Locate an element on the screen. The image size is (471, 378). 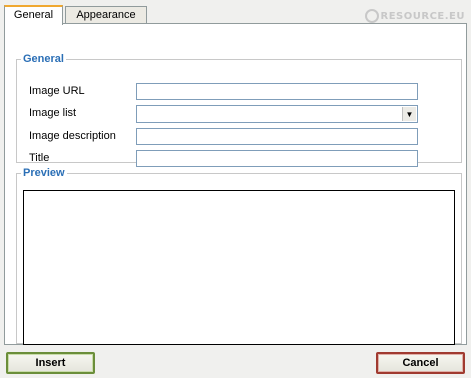
image-description-row: Image description is located at coordinates (239, 137).